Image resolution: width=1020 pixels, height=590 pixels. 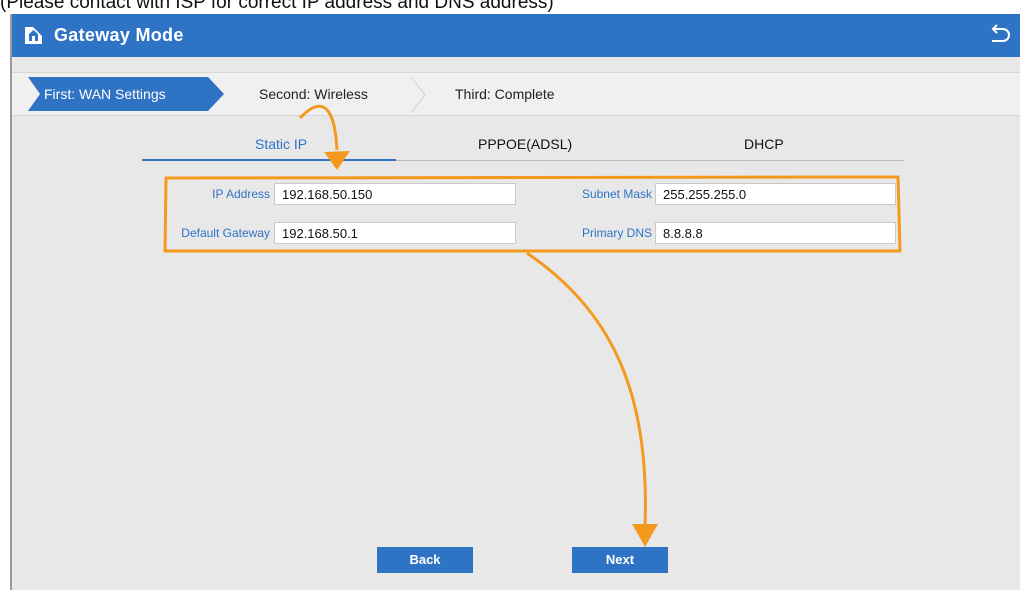 What do you see at coordinates (616, 194) in the screenshot?
I see `subnet-mask-label: Subnet Mask` at bounding box center [616, 194].